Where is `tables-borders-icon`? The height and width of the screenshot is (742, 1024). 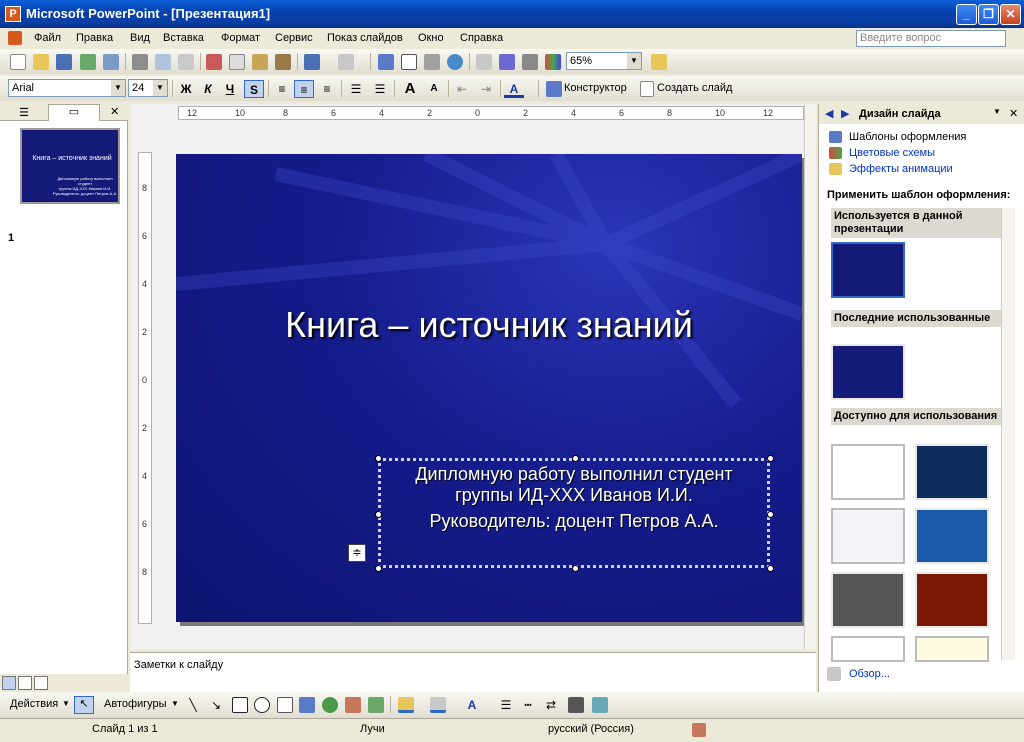 tables-borders-icon is located at coordinates (432, 62).